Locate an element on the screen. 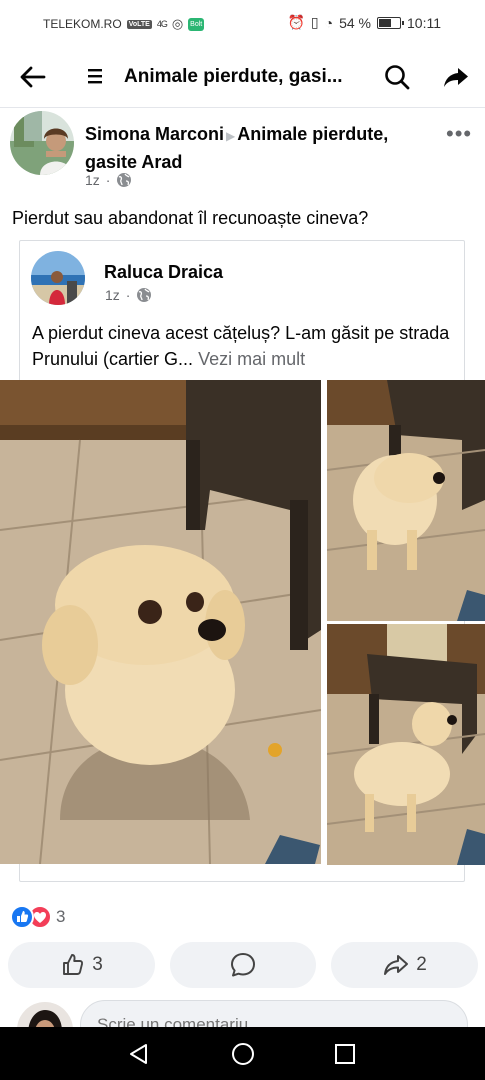 The height and width of the screenshot is (1080, 485). share-button: 2 is located at coordinates (404, 965).